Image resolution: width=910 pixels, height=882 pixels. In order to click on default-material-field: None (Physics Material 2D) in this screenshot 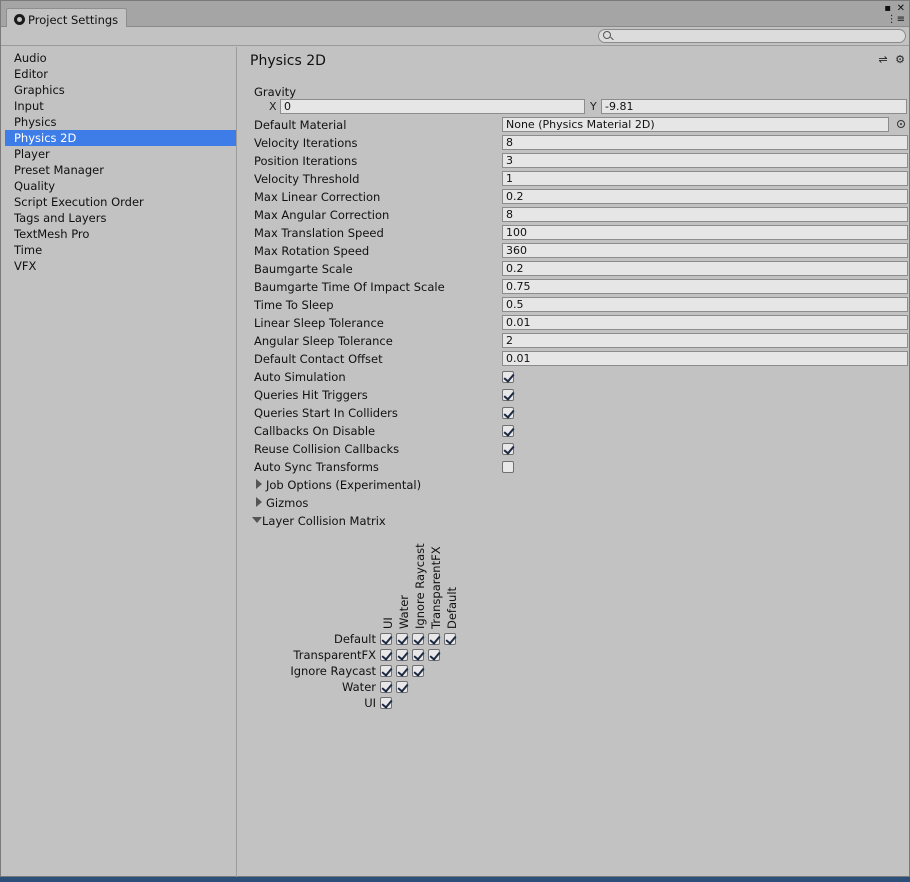, I will do `click(695, 124)`.